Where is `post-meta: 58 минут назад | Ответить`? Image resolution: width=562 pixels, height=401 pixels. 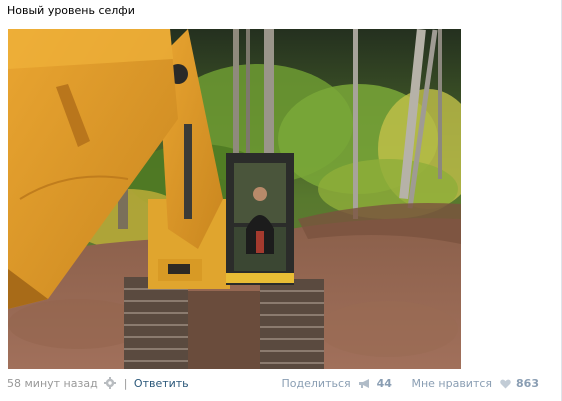
post-meta: 58 минут назад | Ответить is located at coordinates (98, 385).